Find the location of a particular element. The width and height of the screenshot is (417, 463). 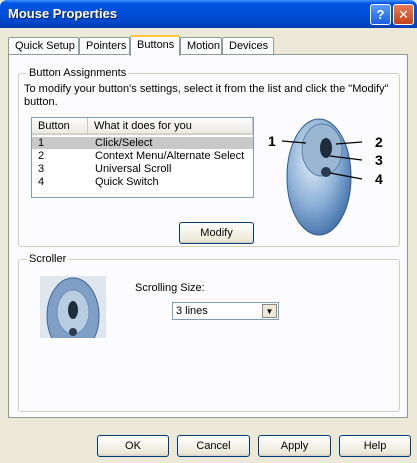

question-icon: ? is located at coordinates (380, 14).